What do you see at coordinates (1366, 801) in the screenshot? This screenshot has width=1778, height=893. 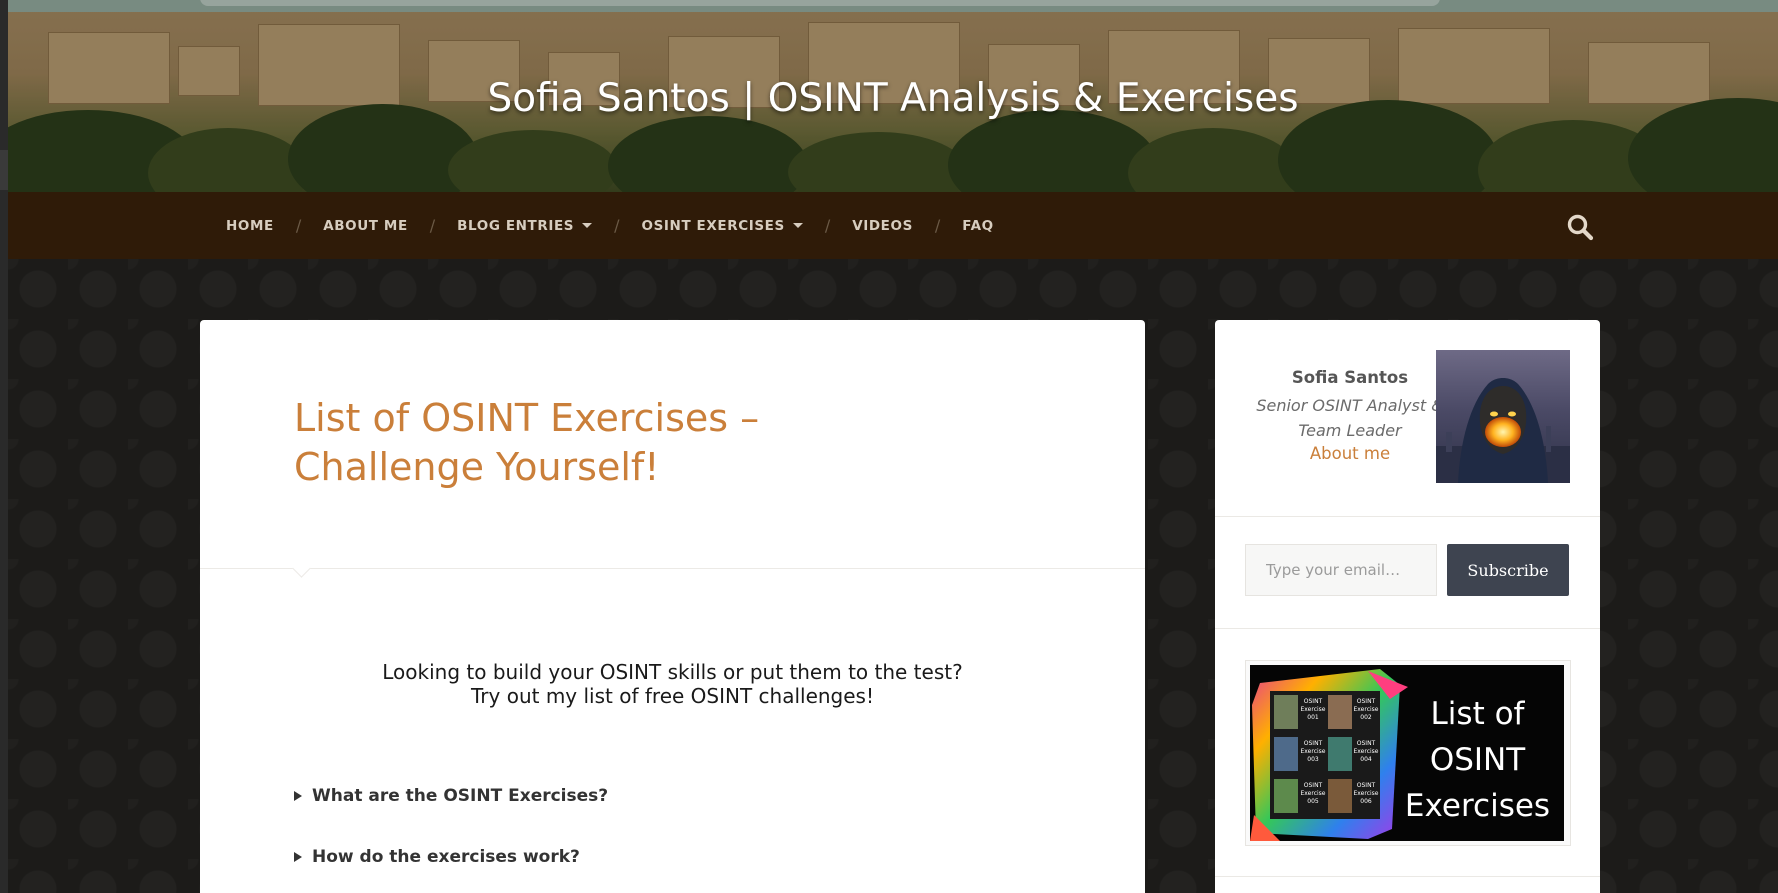 I see `svg-text: 006` at bounding box center [1366, 801].